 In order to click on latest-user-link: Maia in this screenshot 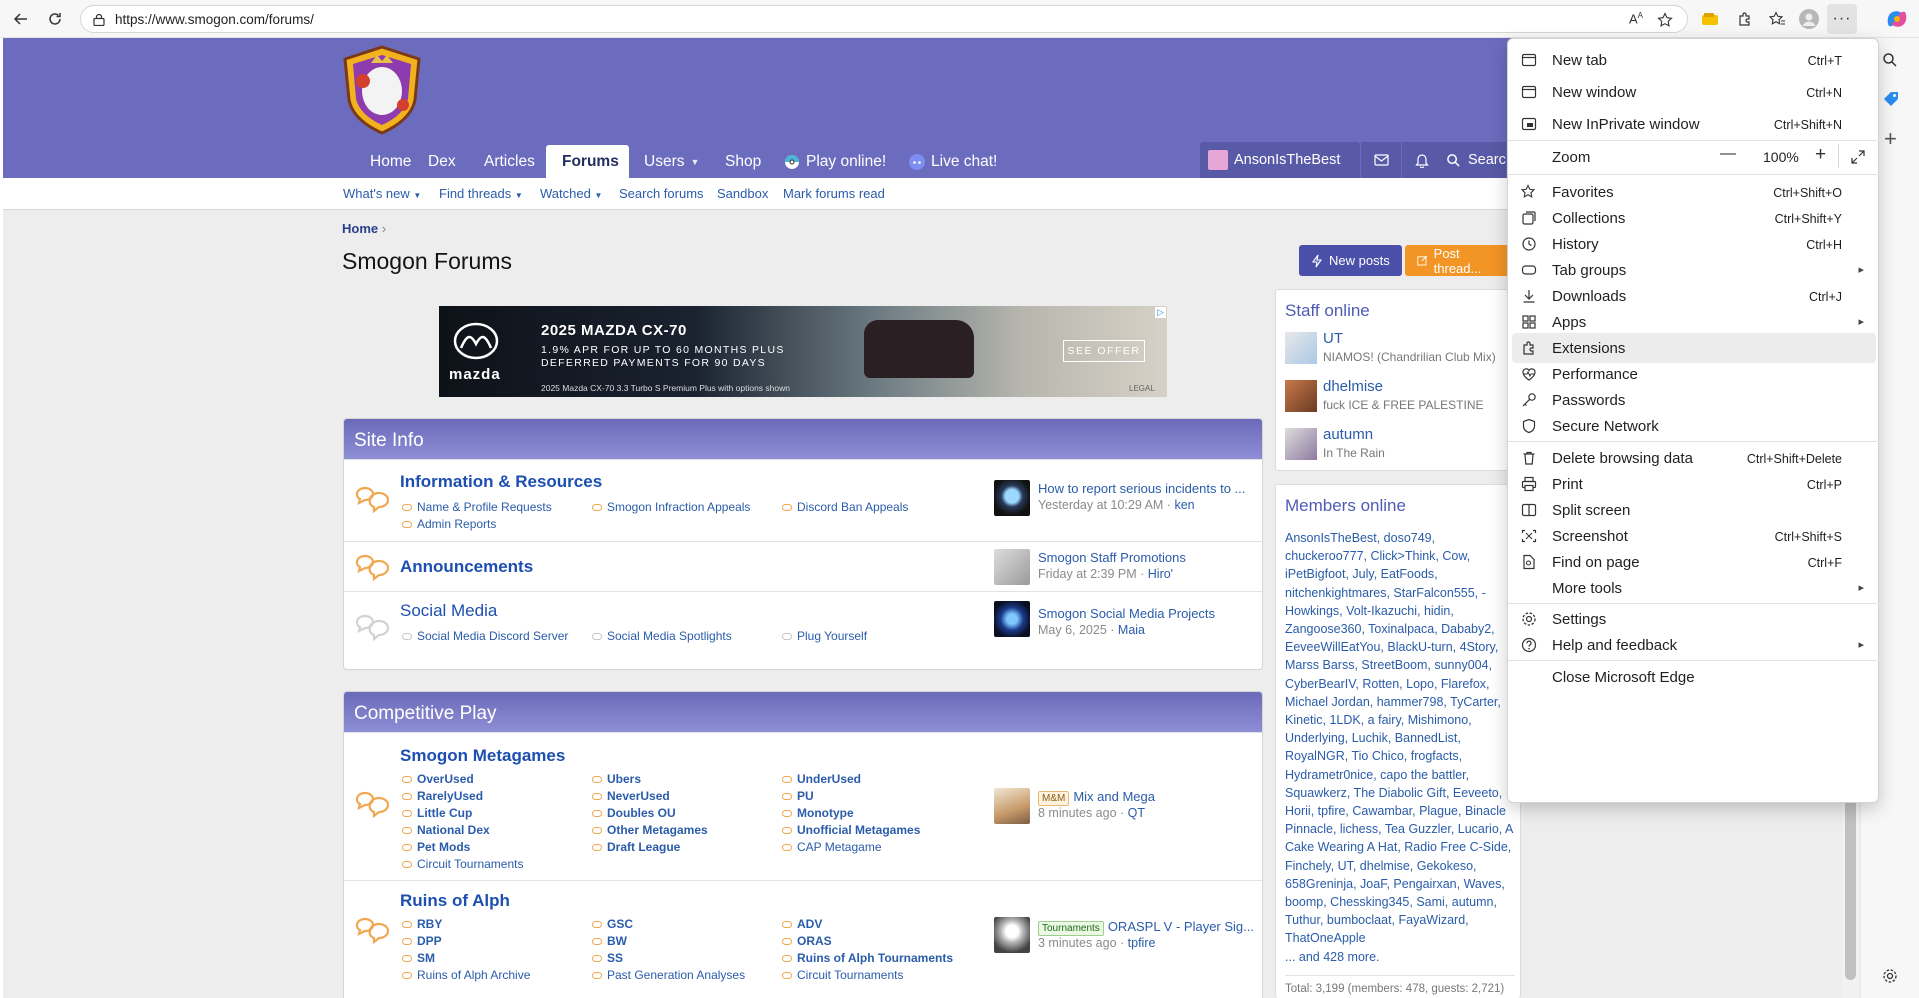, I will do `click(1131, 630)`.